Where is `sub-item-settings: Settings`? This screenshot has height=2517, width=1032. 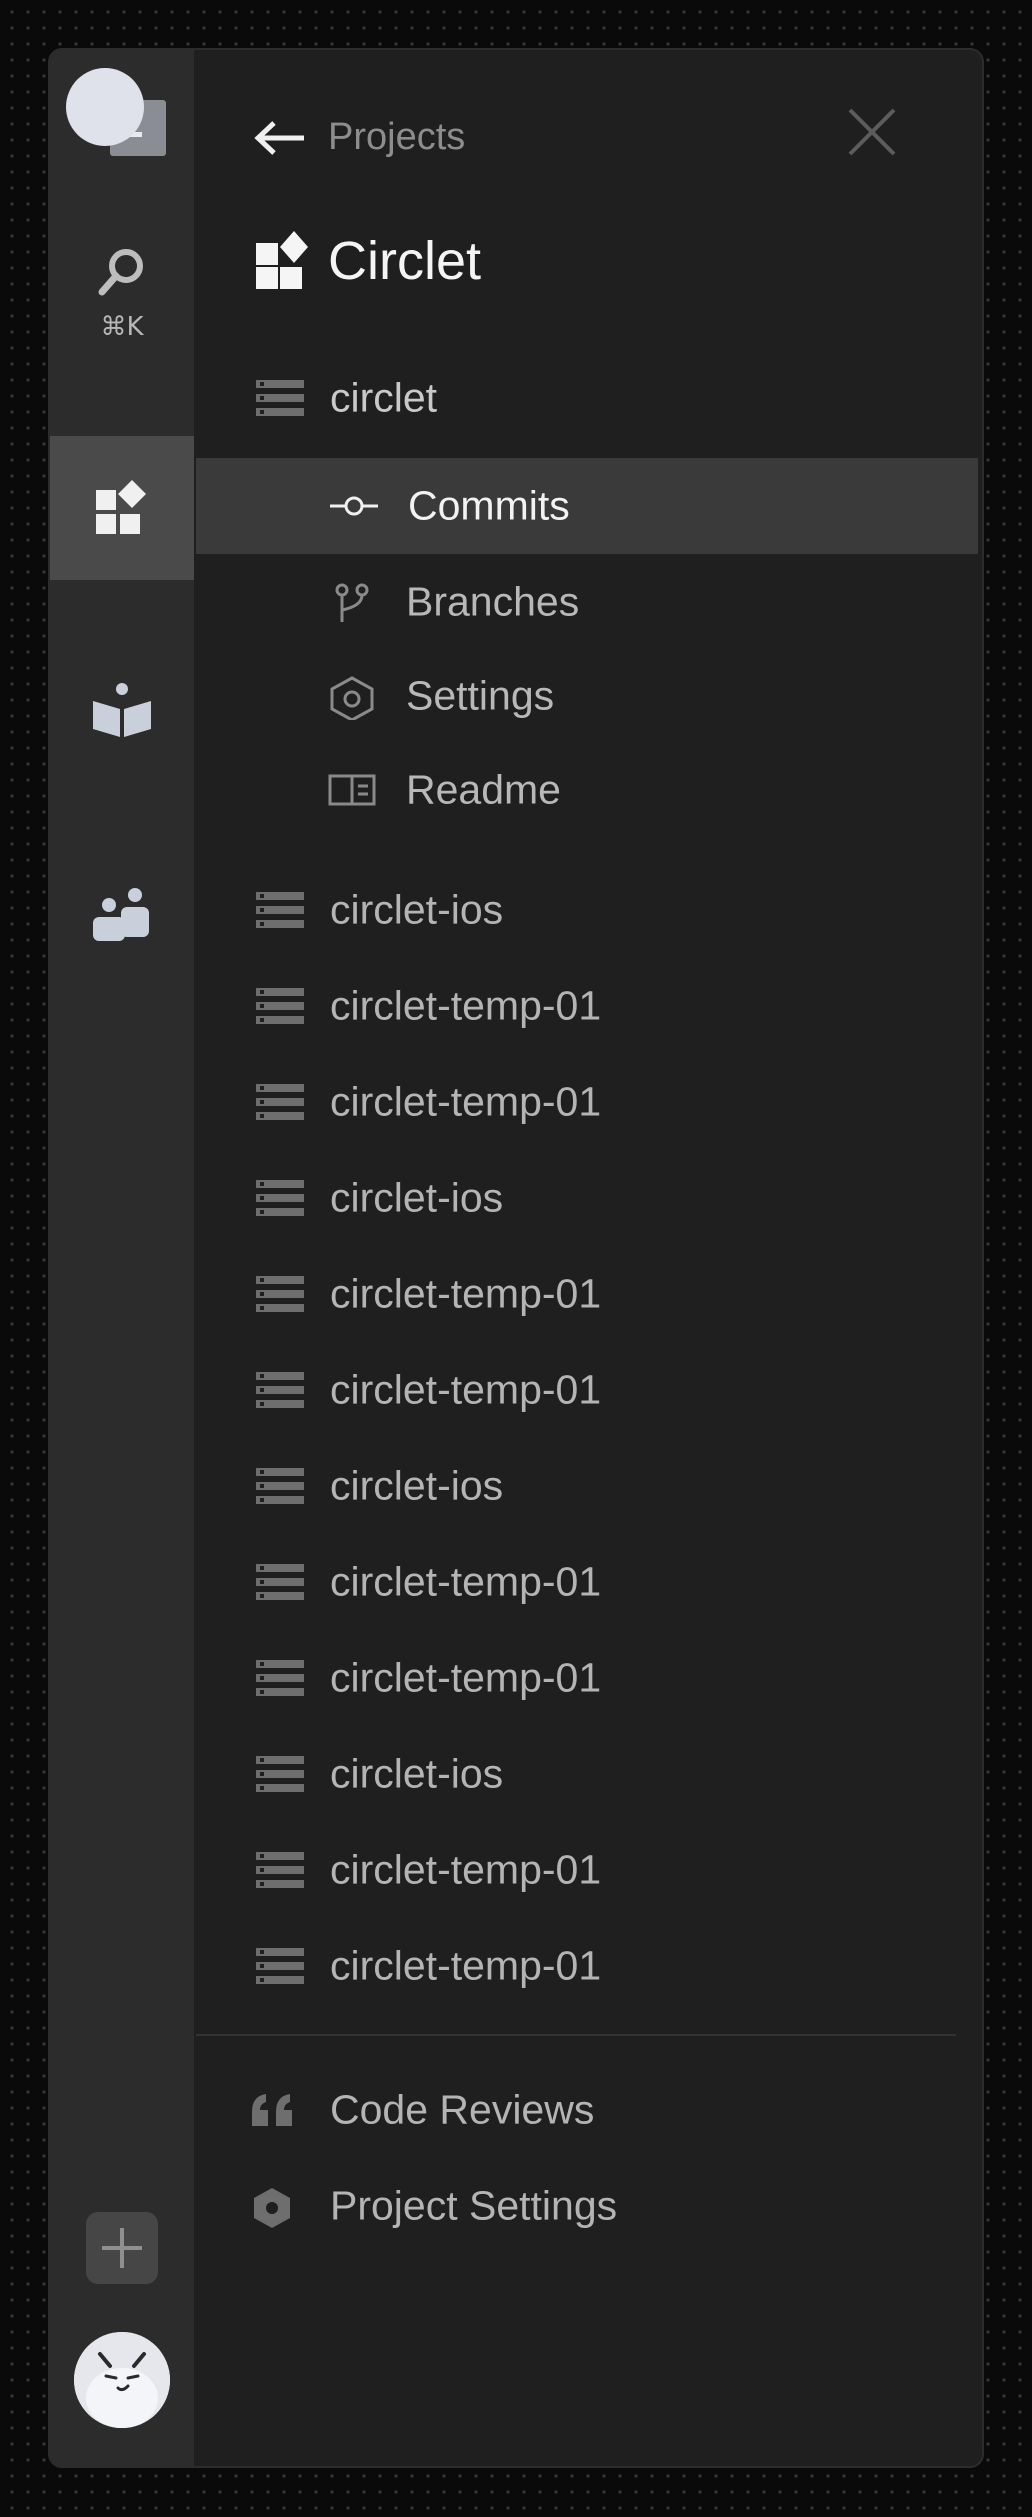
sub-item-settings: Settings is located at coordinates (588, 696).